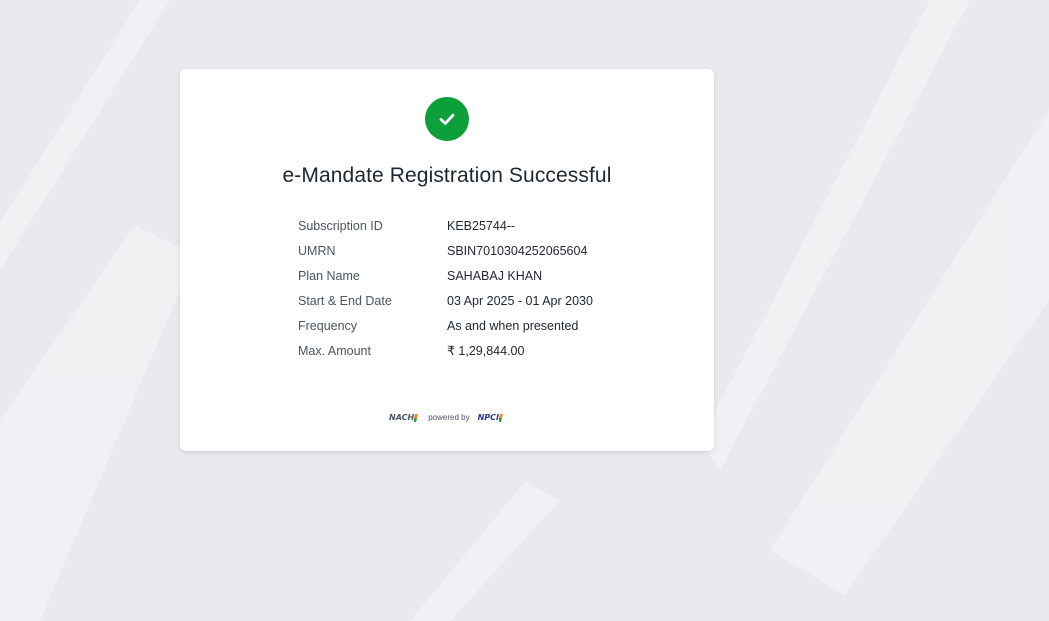 This screenshot has height=621, width=1049. What do you see at coordinates (329, 275) in the screenshot?
I see `detail-label: Plan Name` at bounding box center [329, 275].